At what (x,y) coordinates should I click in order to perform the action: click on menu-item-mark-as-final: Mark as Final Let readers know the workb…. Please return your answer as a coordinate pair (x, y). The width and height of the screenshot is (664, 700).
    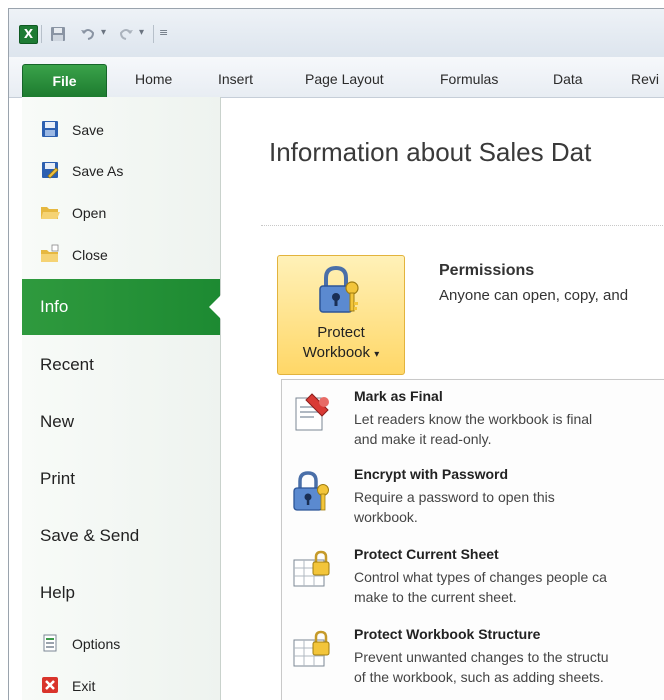
    Looking at the image, I should click on (473, 421).